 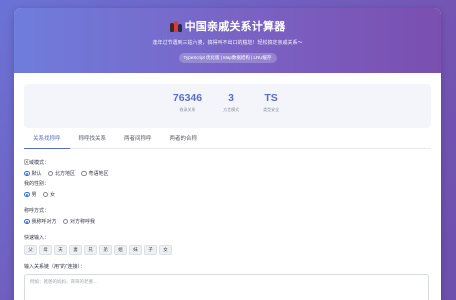 I want to click on tab-title-to-relation: 称呼找关系, so click(x=93, y=139).